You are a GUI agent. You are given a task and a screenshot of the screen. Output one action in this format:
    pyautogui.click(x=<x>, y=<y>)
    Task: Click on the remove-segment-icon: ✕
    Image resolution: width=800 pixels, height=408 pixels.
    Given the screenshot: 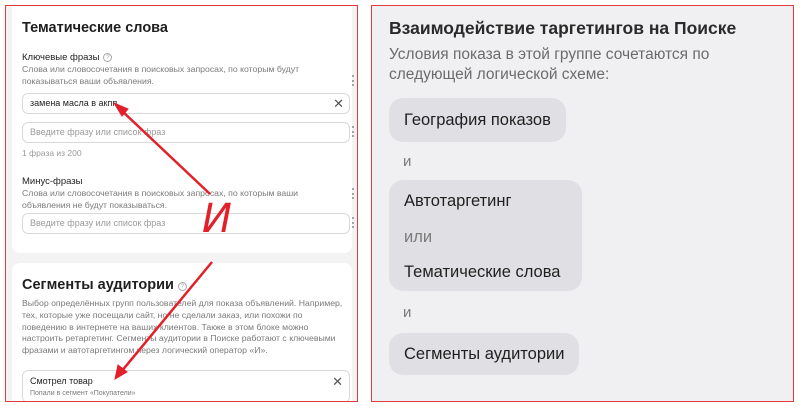 What is the action you would take?
    pyautogui.click(x=337, y=382)
    